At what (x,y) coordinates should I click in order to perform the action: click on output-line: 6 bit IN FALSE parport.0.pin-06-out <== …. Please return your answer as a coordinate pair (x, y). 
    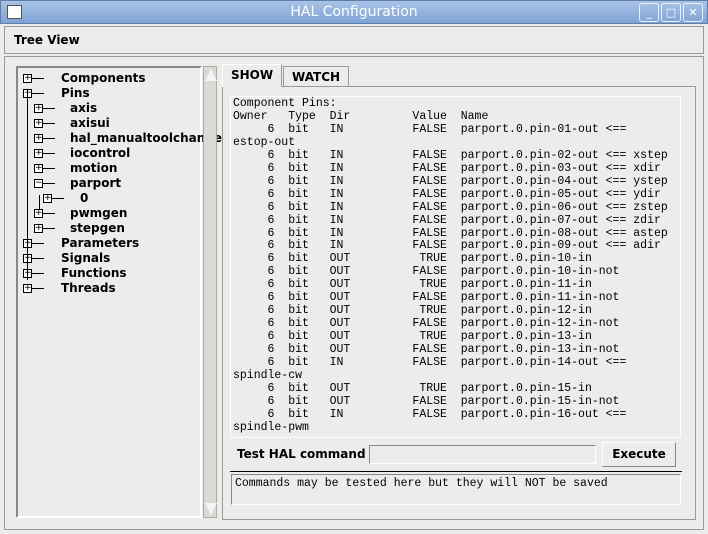
    Looking at the image, I should click on (450, 207).